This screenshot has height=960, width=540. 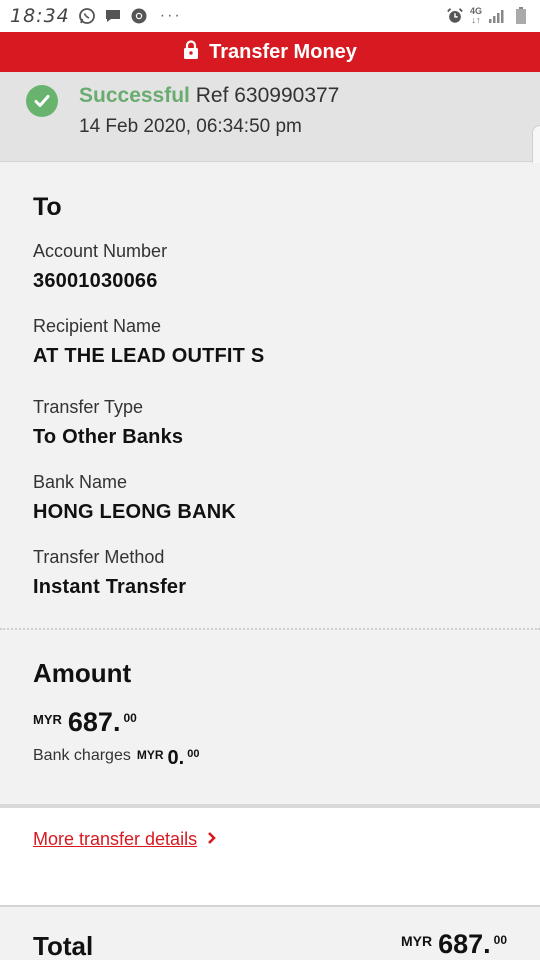 What do you see at coordinates (100, 267) in the screenshot?
I see `field-account-number: Account Number 36001030066` at bounding box center [100, 267].